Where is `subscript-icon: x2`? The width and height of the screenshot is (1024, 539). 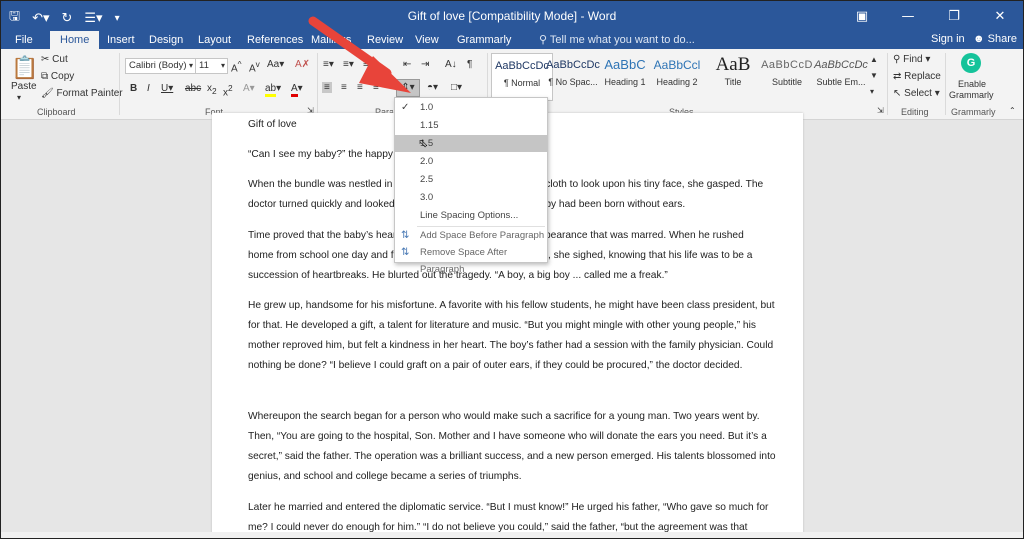 subscript-icon: x2 is located at coordinates (212, 89).